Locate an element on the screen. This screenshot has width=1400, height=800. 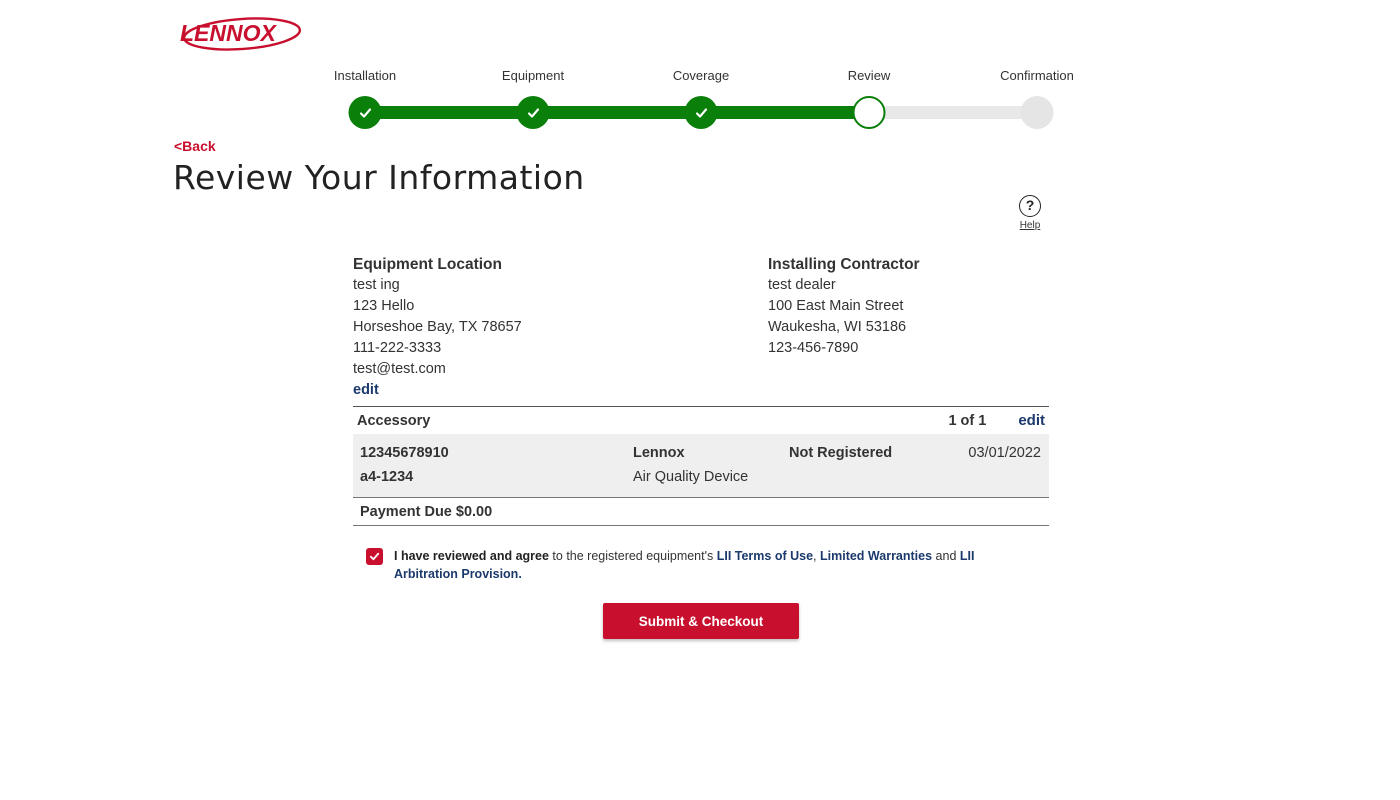
accessory-count: 1 of 1 is located at coordinates (967, 420).